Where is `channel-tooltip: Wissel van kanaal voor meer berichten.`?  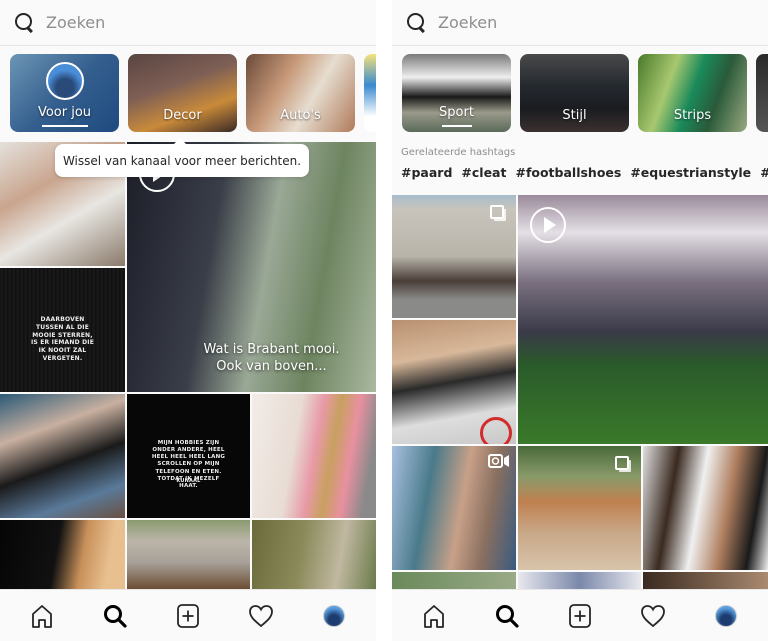
channel-tooltip: Wissel van kanaal voor meer berichten. is located at coordinates (182, 157).